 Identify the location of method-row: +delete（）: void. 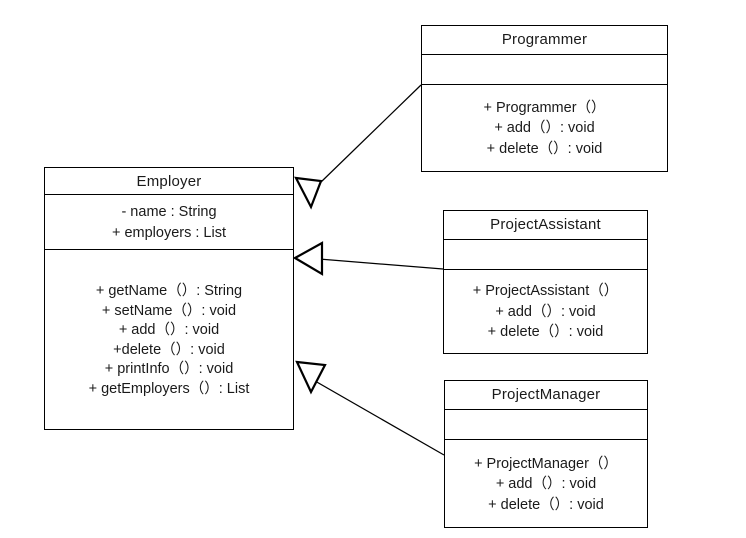
(169, 349).